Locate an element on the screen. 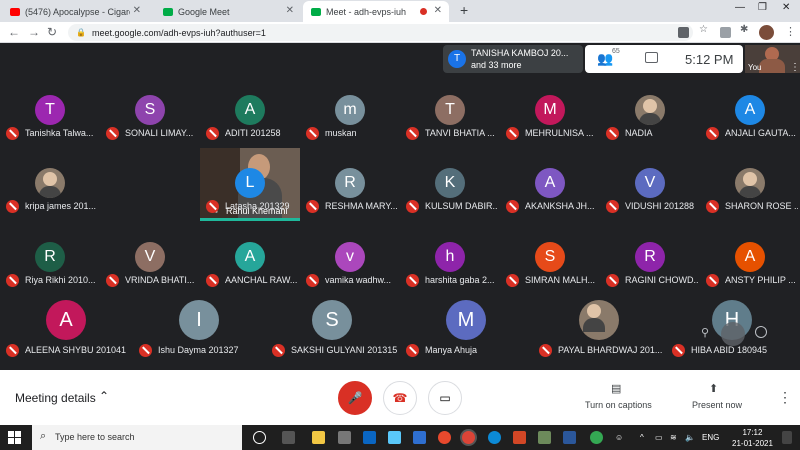 The image size is (800, 450). wifi-icon: ≋ is located at coordinates (673, 437).